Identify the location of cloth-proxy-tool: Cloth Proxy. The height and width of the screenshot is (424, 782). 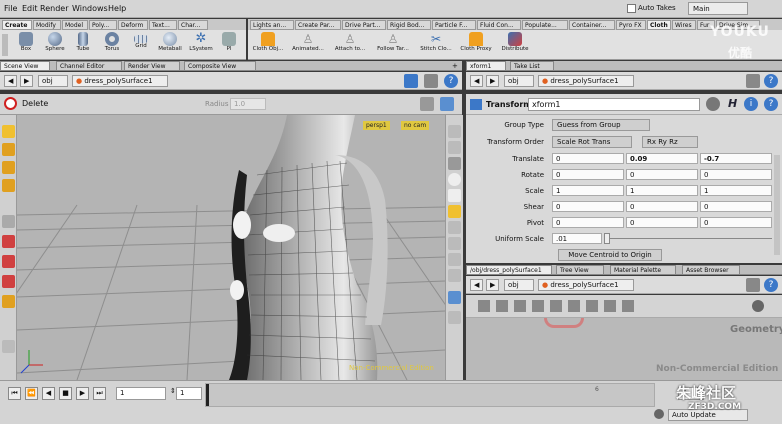
(476, 45).